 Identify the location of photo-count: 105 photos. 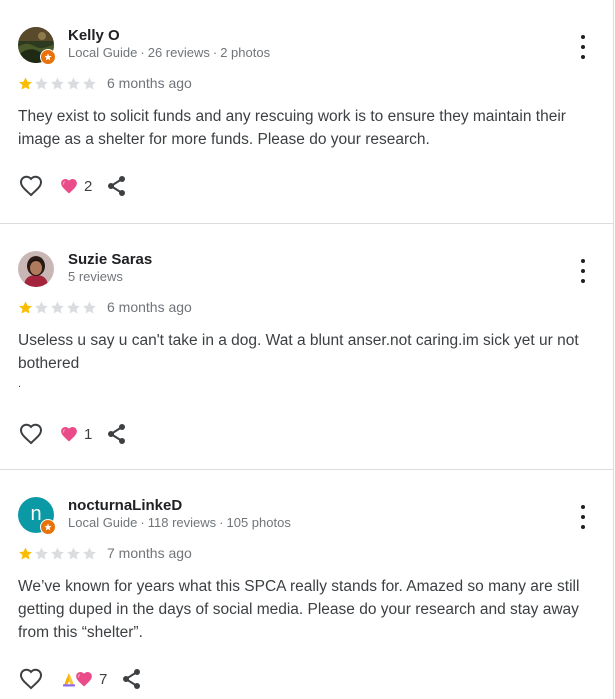
(258, 522).